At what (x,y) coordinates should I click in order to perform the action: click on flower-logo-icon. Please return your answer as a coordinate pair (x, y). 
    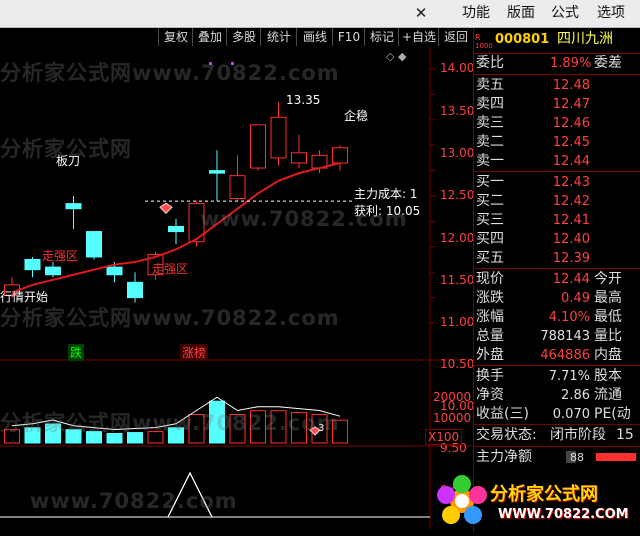
    Looking at the image, I should click on (462, 499).